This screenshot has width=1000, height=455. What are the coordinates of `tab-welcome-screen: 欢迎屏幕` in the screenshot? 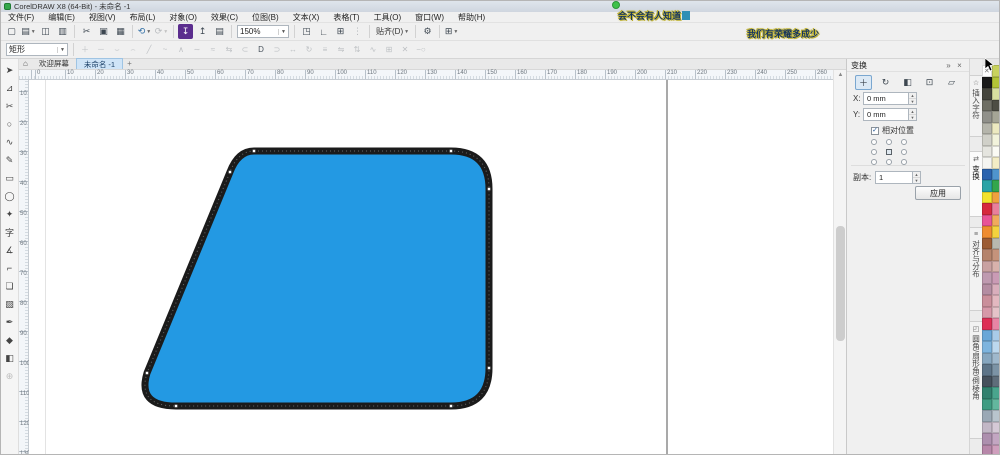 It's located at (54, 63).